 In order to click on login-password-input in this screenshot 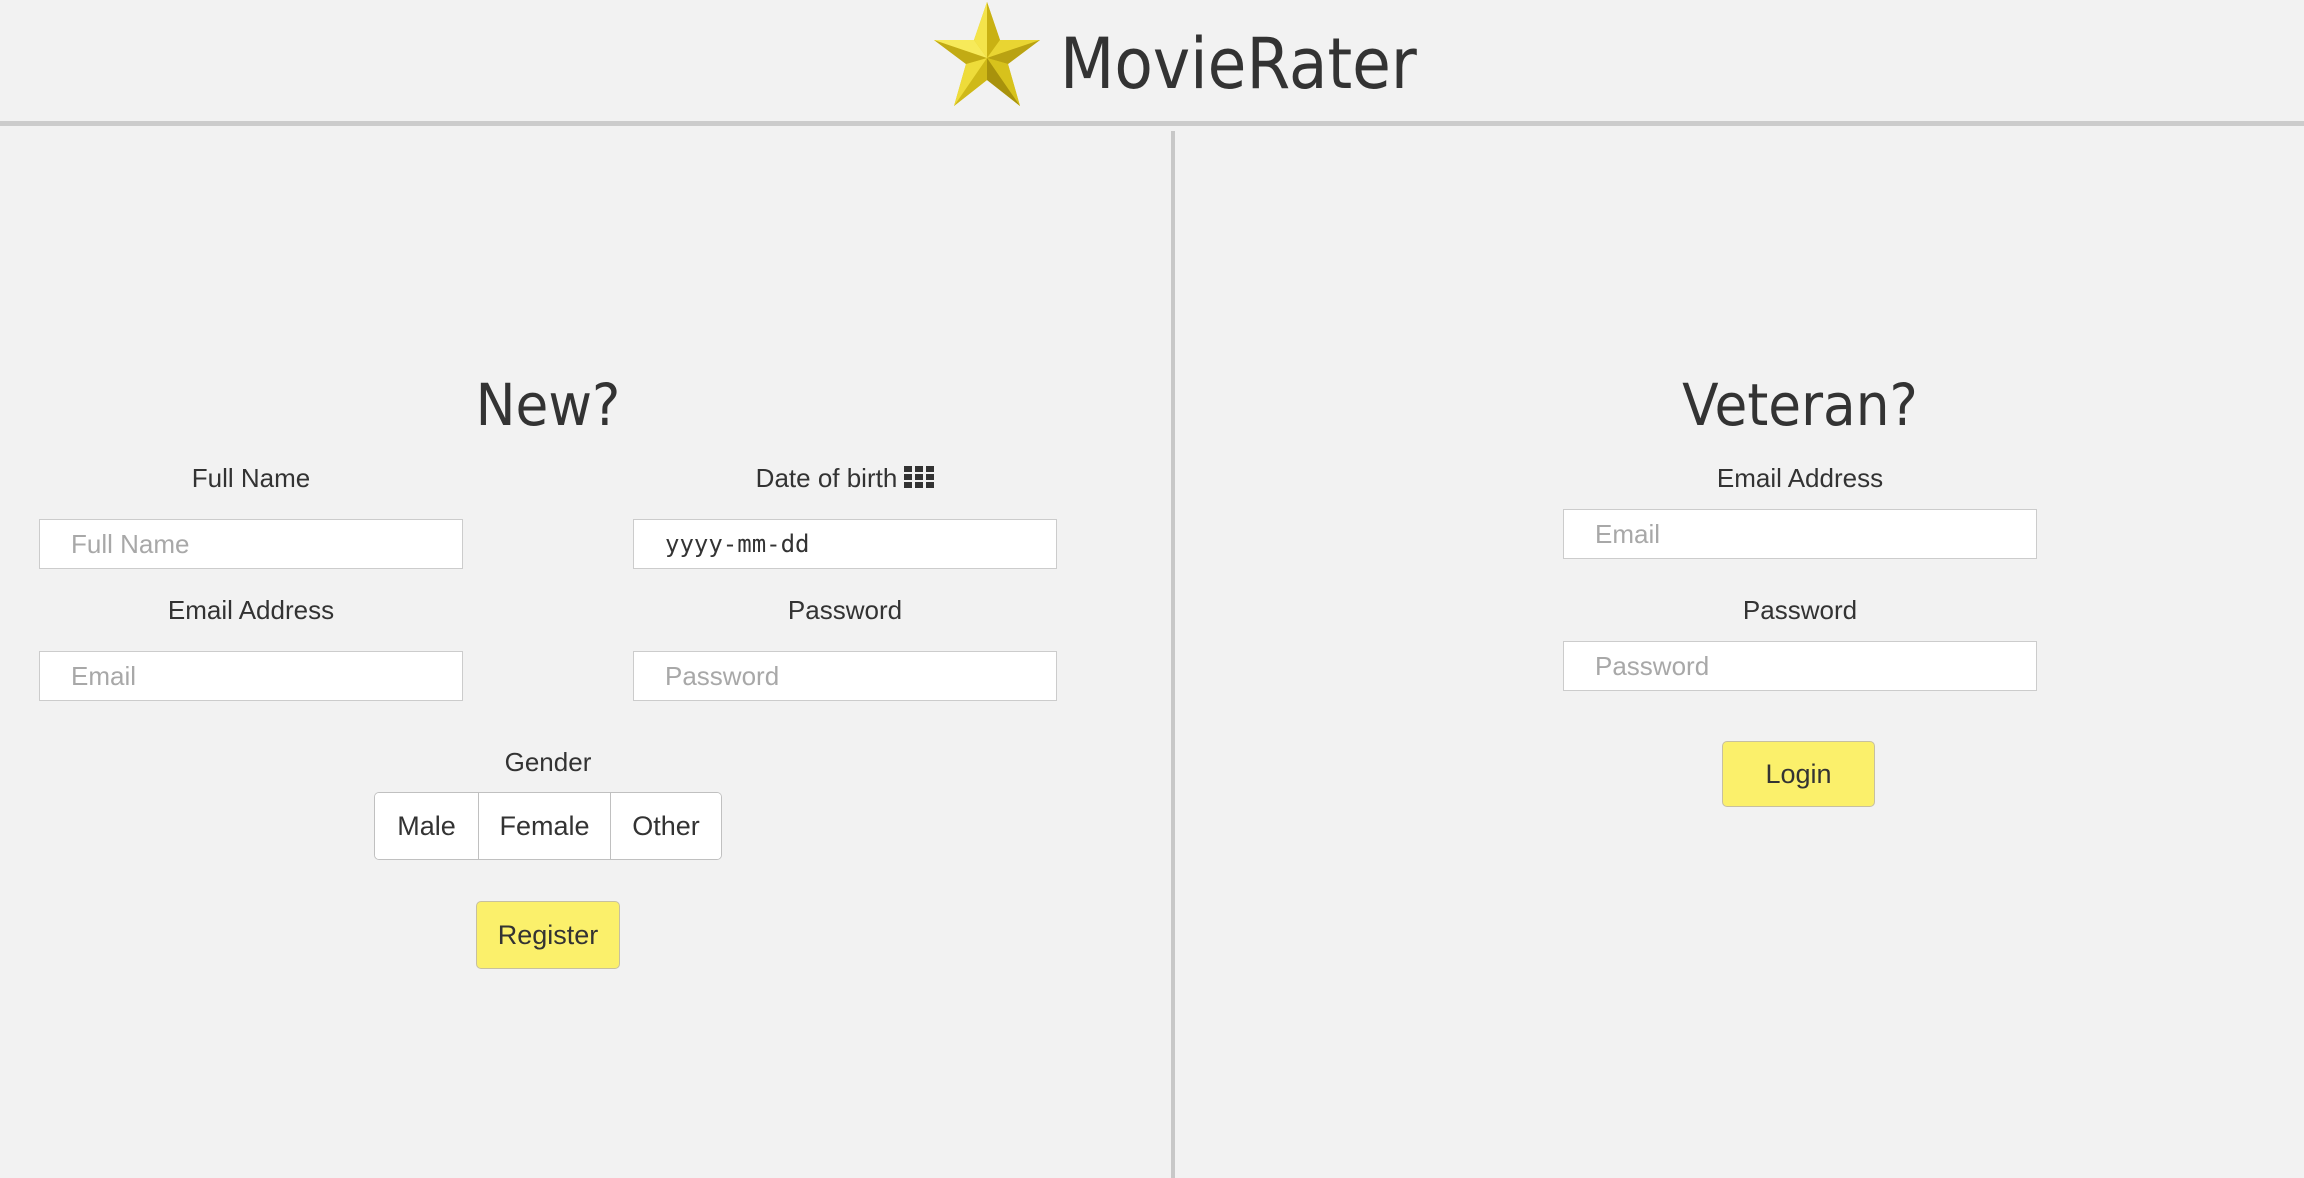, I will do `click(1800, 666)`.